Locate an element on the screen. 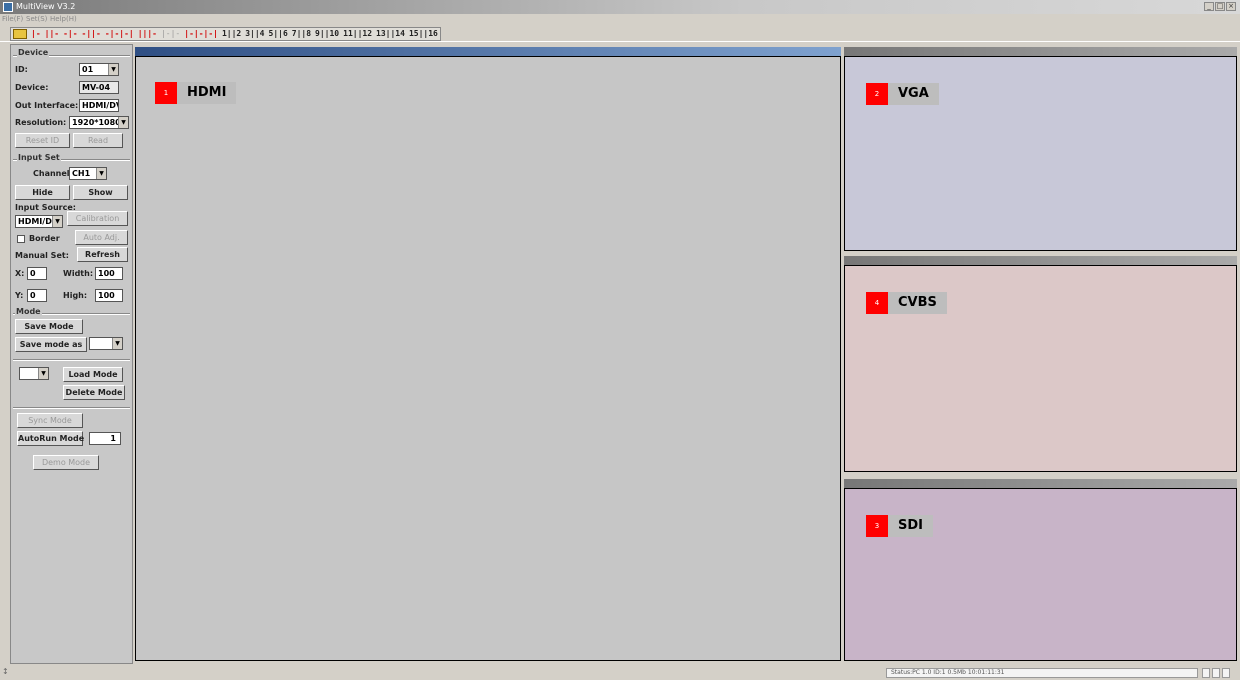  layout-5-button: -|-|-| is located at coordinates (119, 34).